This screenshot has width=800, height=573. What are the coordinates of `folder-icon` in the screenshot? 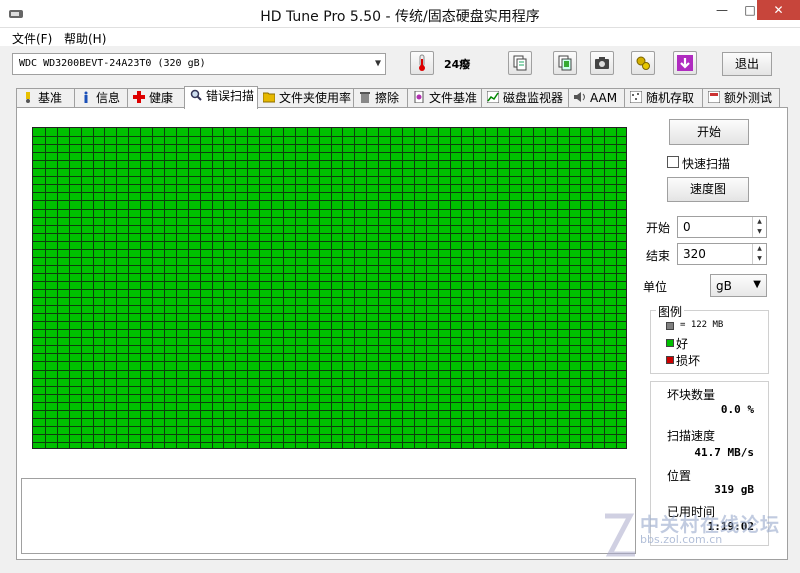 It's located at (269, 97).